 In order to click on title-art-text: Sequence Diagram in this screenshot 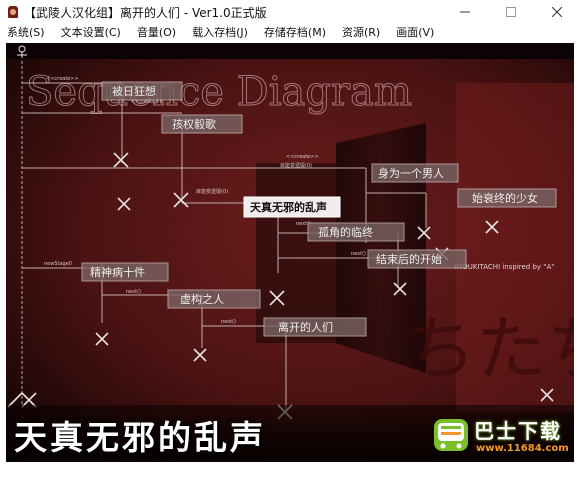, I will do `click(219, 92)`.